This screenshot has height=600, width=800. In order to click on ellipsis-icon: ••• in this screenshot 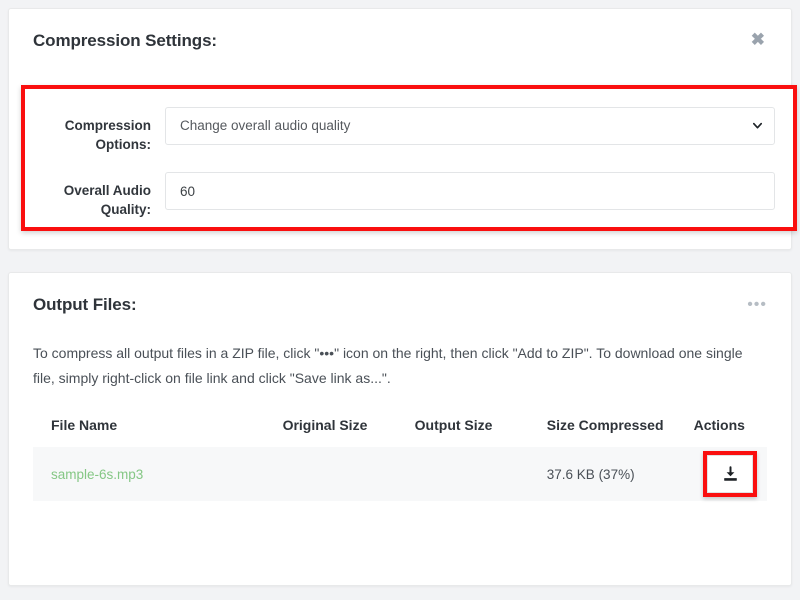, I will do `click(757, 304)`.